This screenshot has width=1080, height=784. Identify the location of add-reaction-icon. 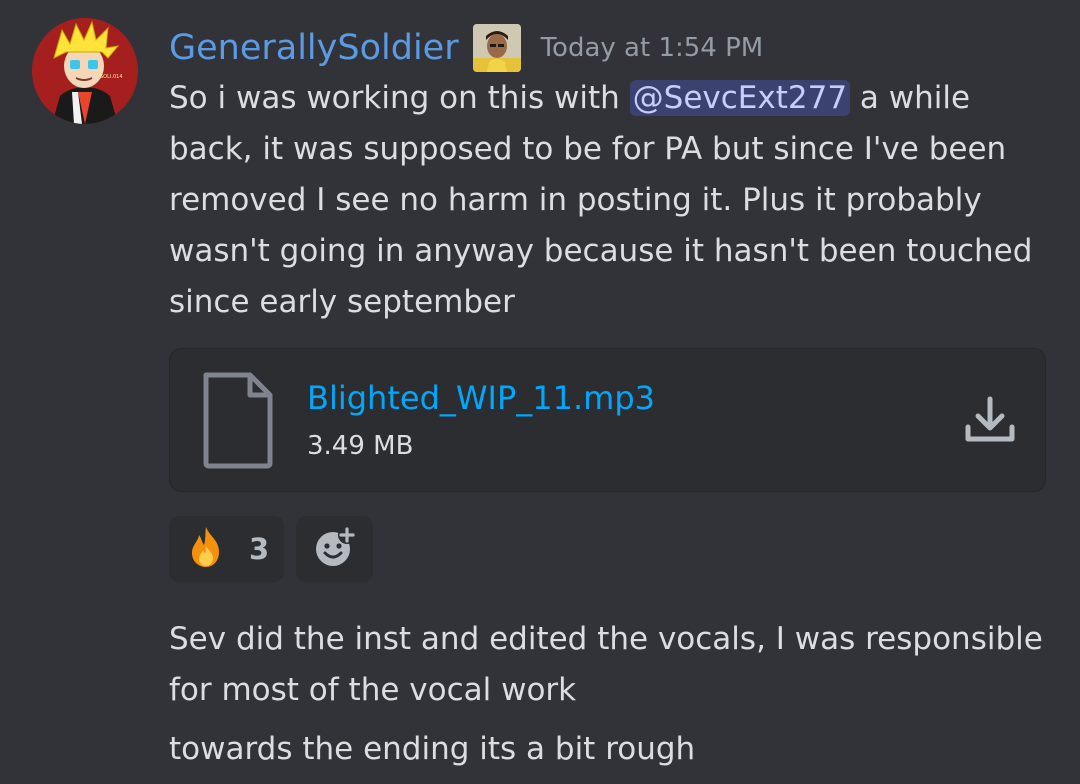
(335, 549).